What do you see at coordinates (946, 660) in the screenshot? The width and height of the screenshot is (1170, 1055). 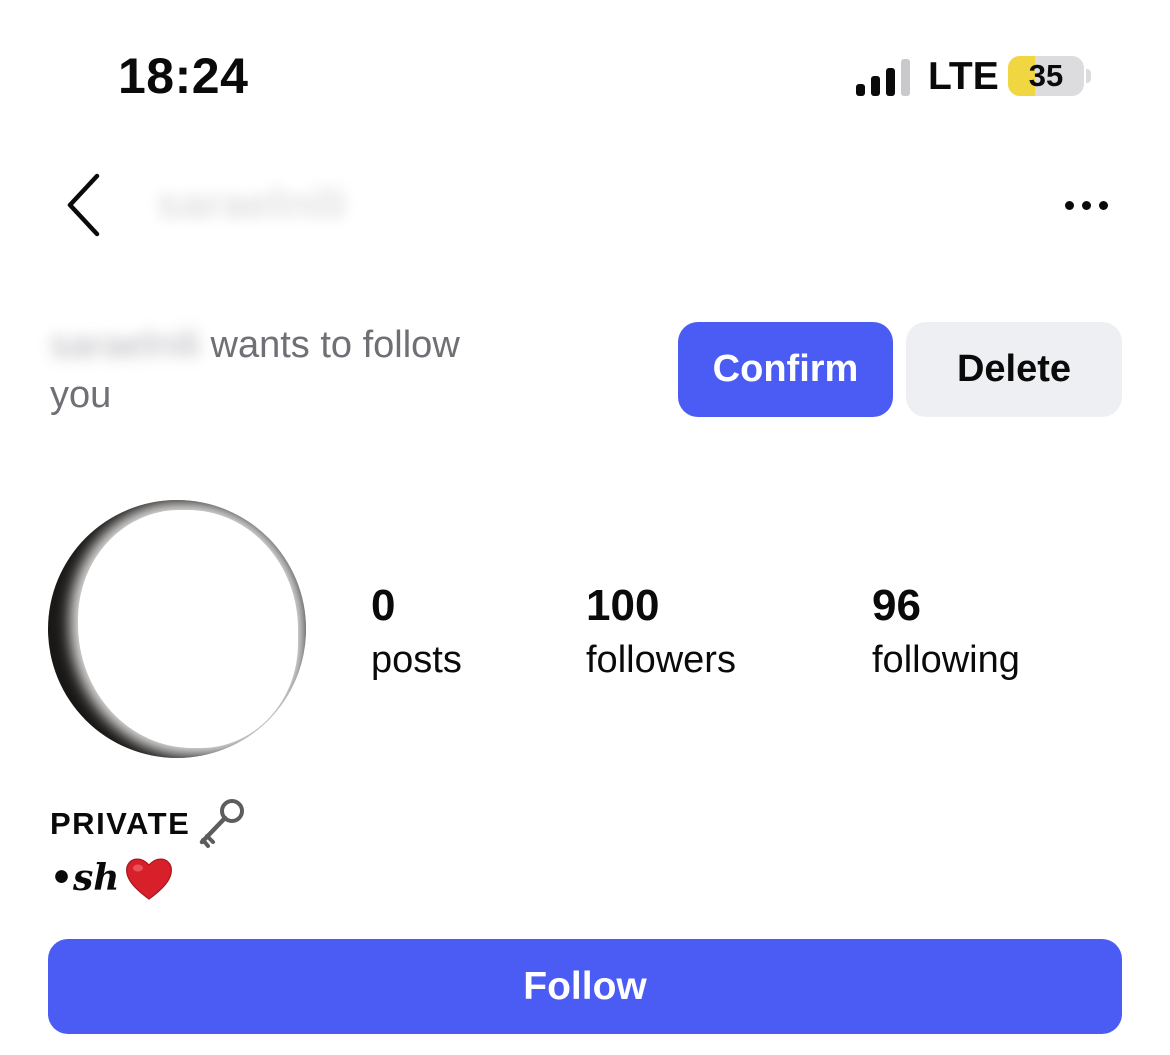 I see `following-label: following` at bounding box center [946, 660].